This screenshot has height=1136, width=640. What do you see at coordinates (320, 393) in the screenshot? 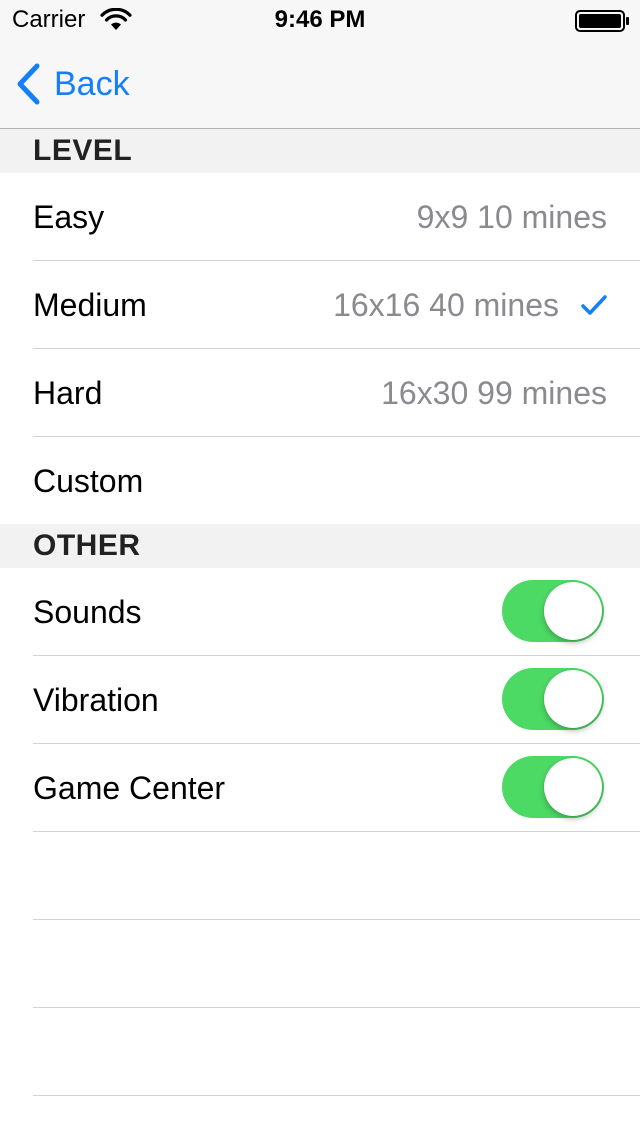
I see `level-row-hard: Hard 16x30 99 mines` at bounding box center [320, 393].